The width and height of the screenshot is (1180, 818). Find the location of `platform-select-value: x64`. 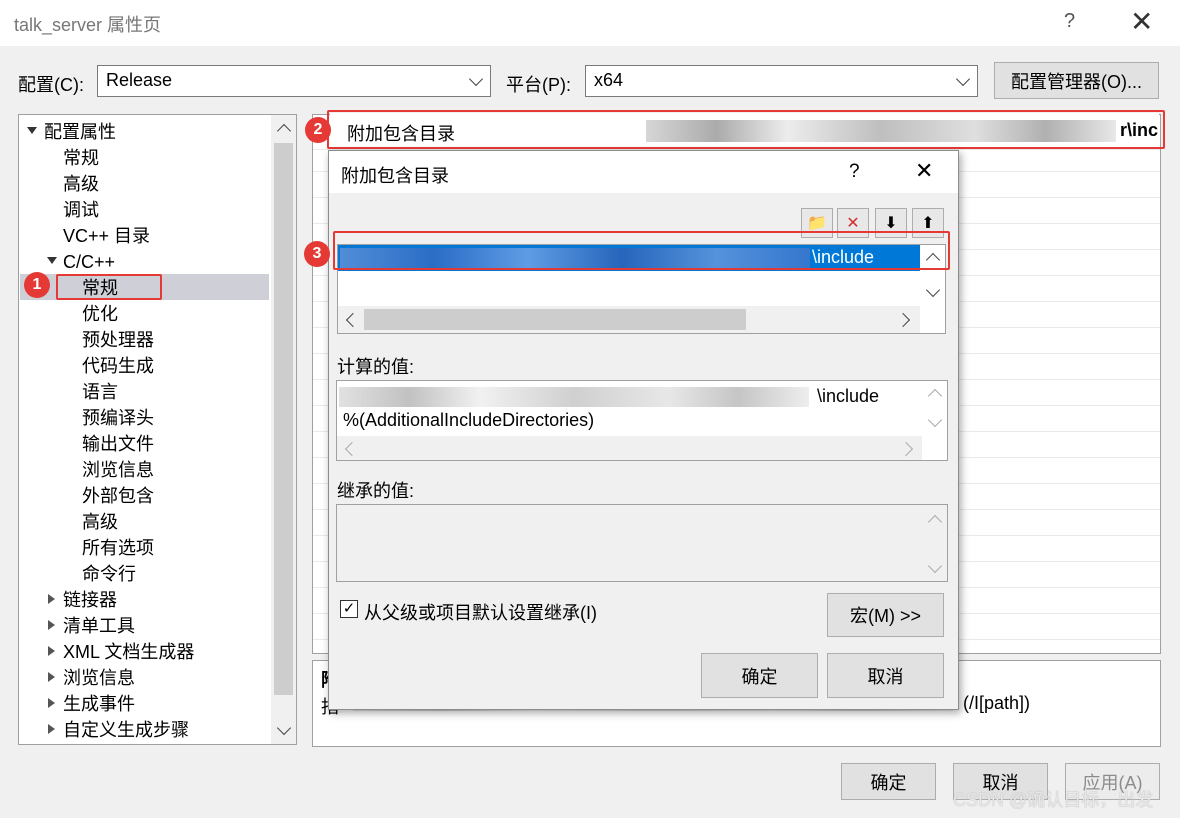

platform-select-value: x64 is located at coordinates (609, 80).